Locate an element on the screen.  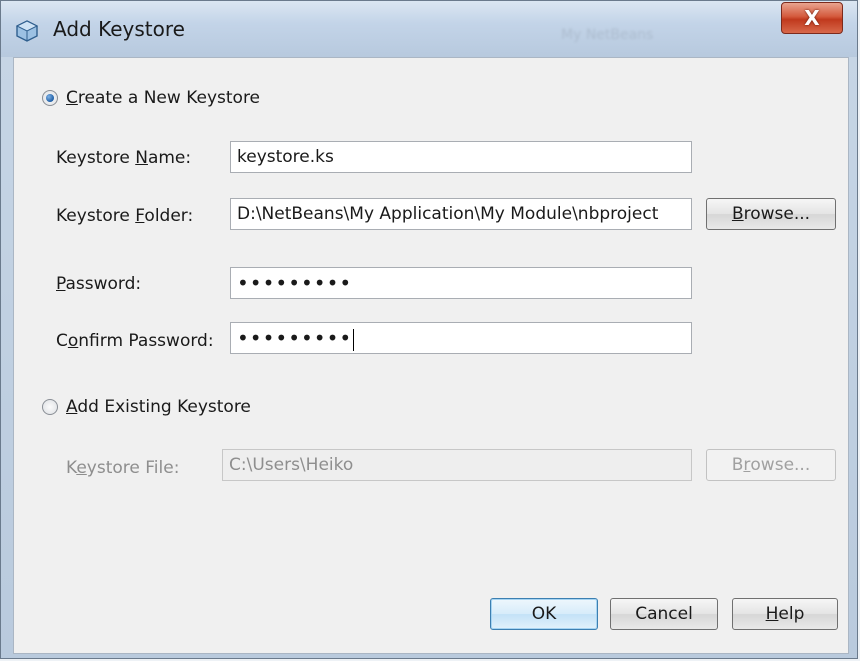
keystore-file-label: Keystore File: is located at coordinates (123, 468).